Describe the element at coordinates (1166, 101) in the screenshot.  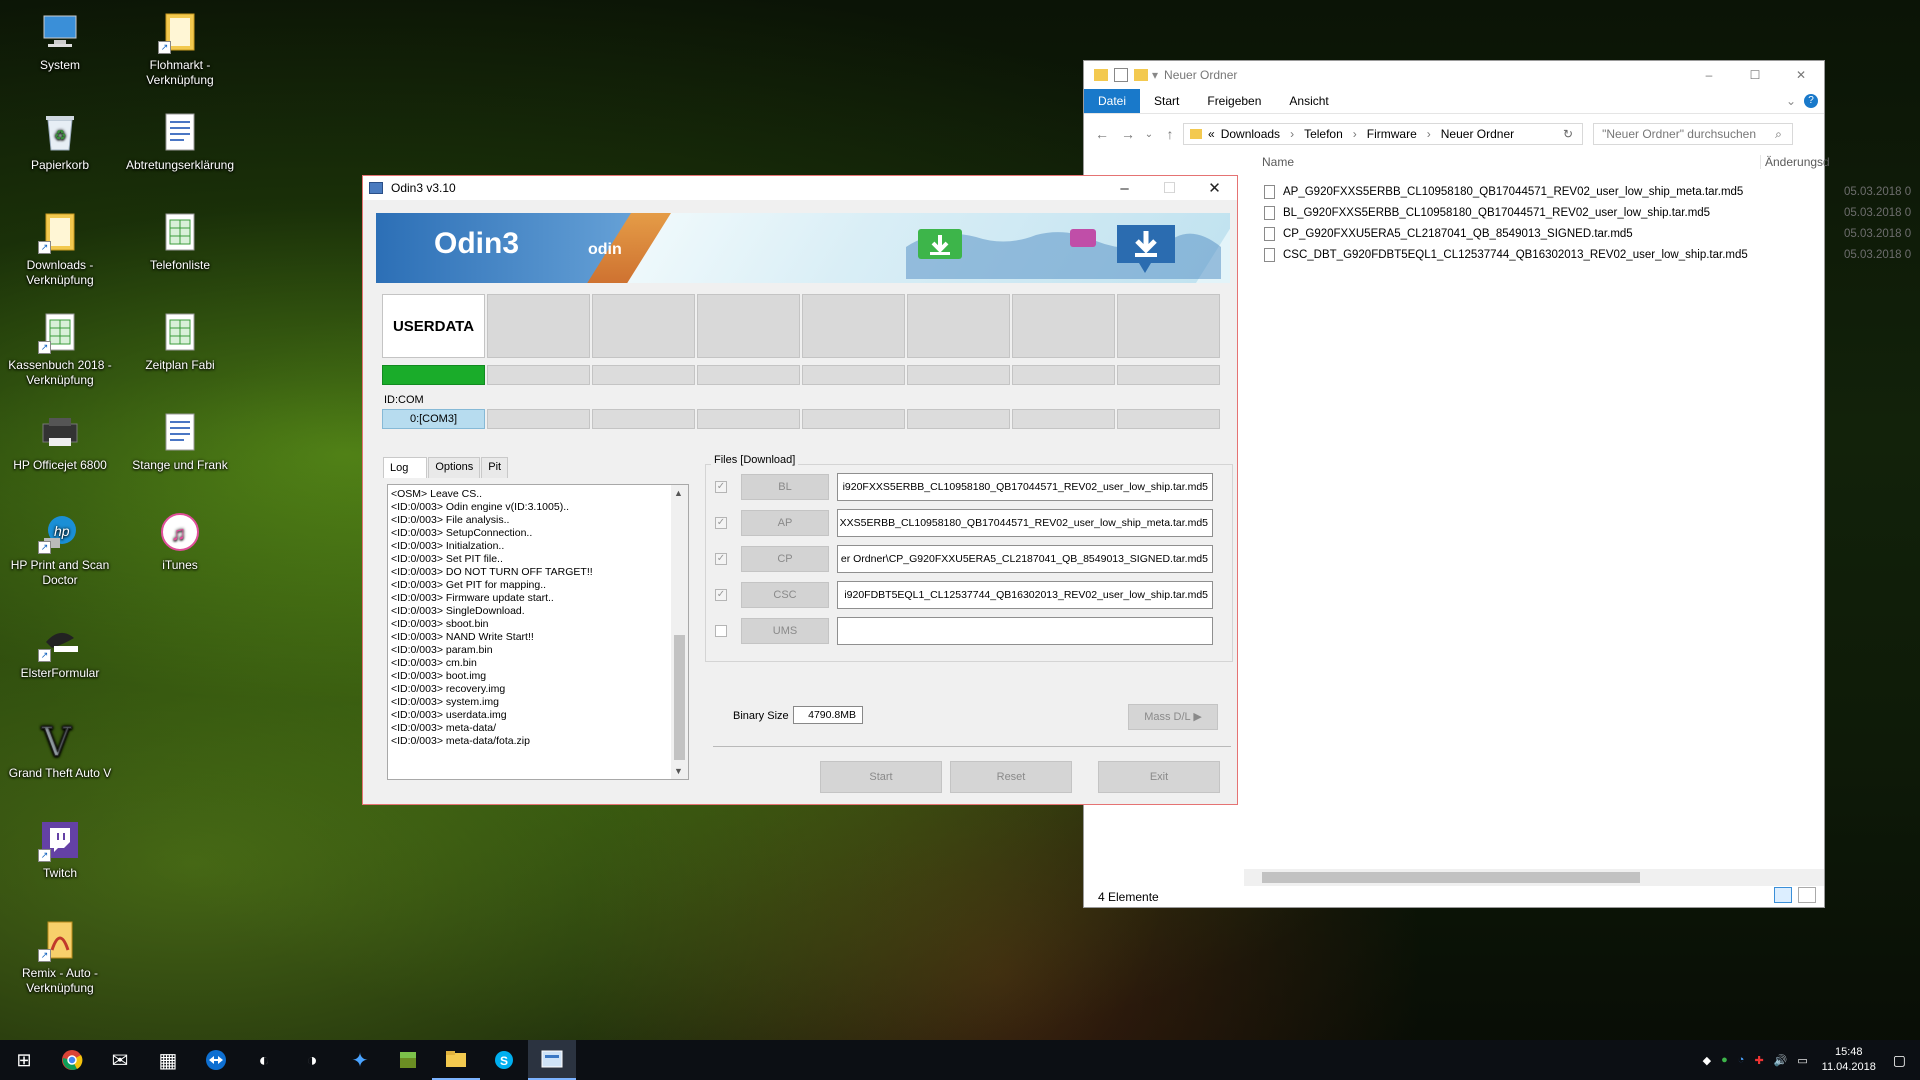
I see `ribbon-tab-start: Start` at that location.